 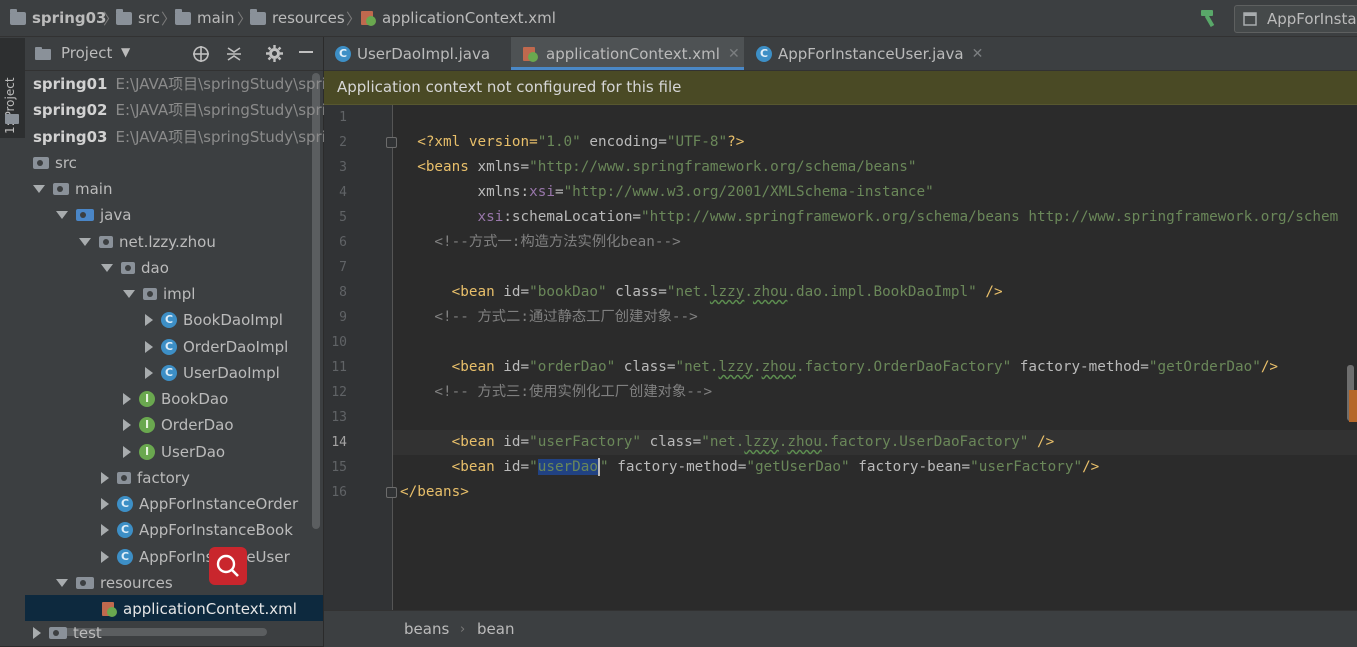 What do you see at coordinates (212, 373) in the screenshot?
I see `tree-item-userdaoimpl: C UserDaoImpl` at bounding box center [212, 373].